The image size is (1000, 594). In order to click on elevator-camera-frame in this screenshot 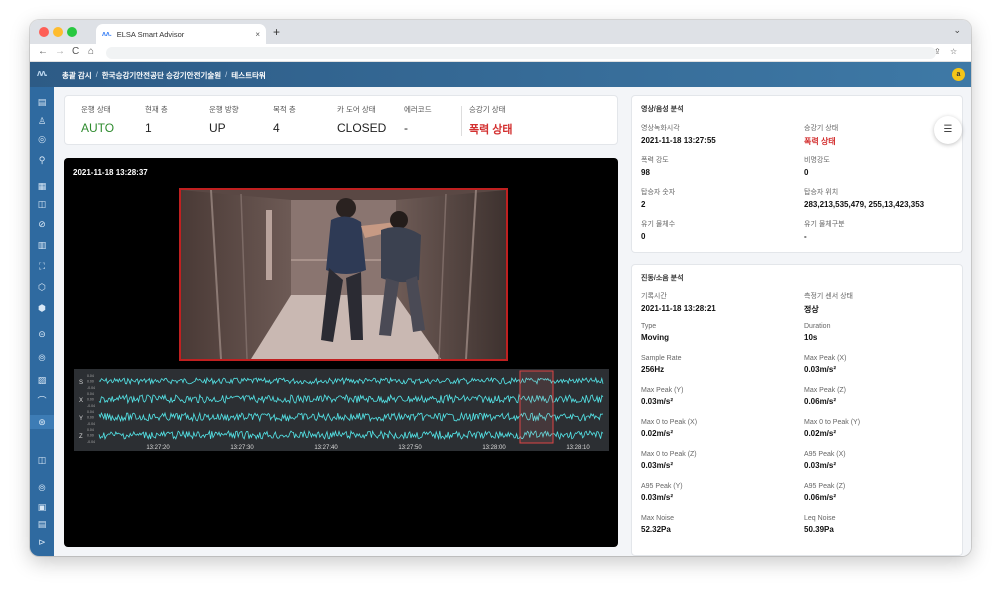, I will do `click(343, 274)`.